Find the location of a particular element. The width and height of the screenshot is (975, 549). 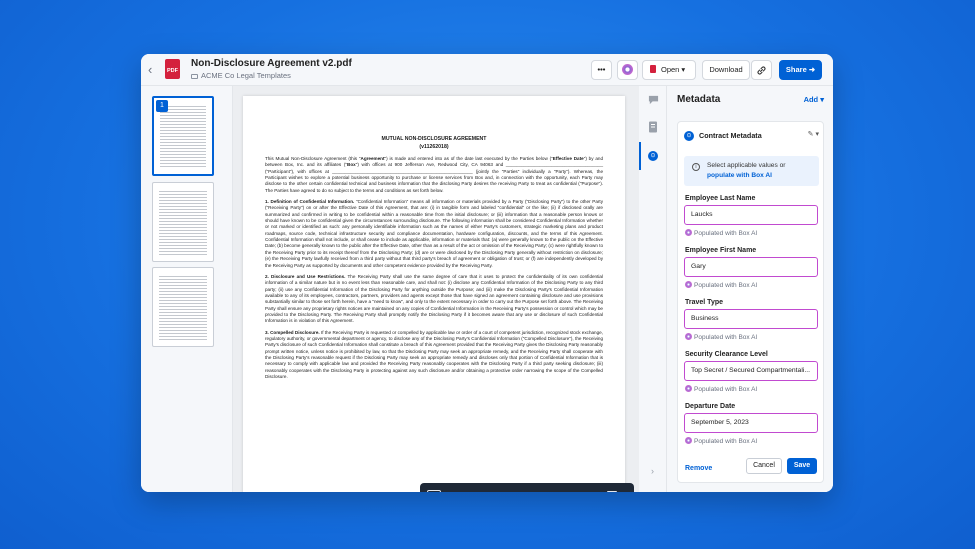

speech-bubble-icon is located at coordinates (653, 100).